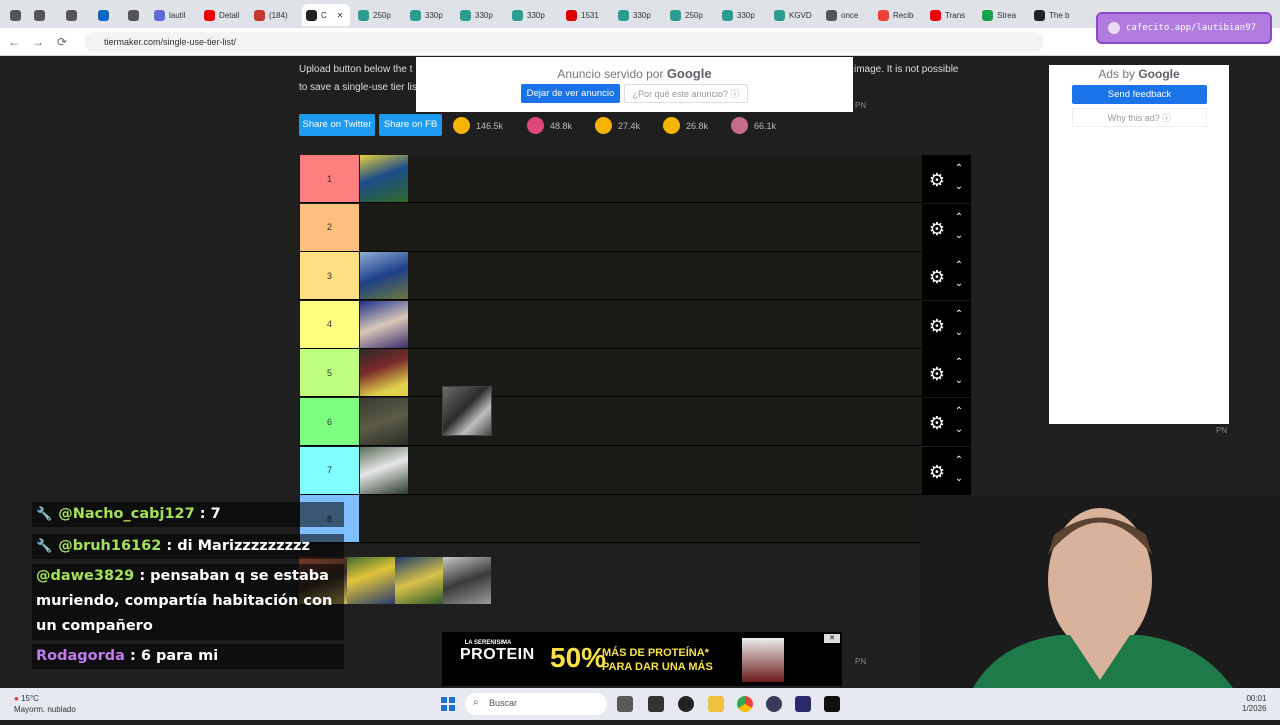 The image size is (1280, 725). What do you see at coordinates (1139, 94) in the screenshot?
I see `send-feedback-button: Send feedback` at bounding box center [1139, 94].